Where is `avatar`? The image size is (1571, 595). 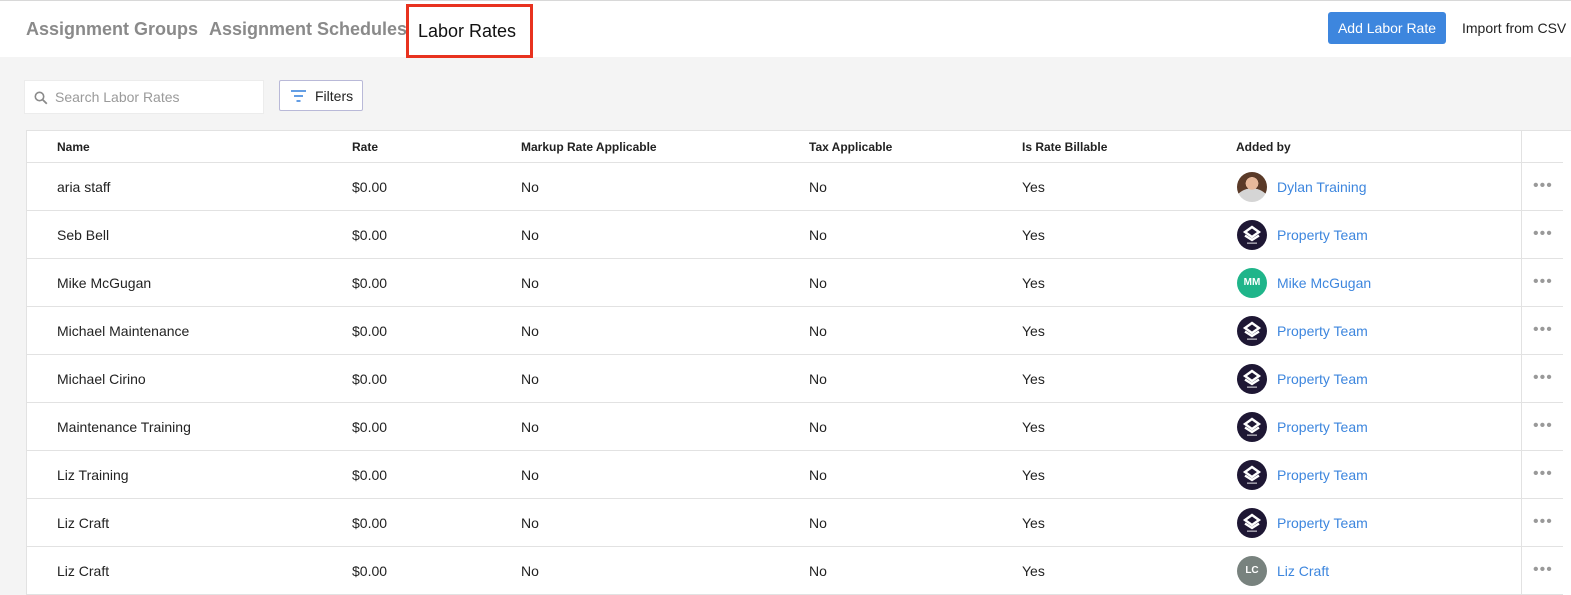 avatar is located at coordinates (1252, 187).